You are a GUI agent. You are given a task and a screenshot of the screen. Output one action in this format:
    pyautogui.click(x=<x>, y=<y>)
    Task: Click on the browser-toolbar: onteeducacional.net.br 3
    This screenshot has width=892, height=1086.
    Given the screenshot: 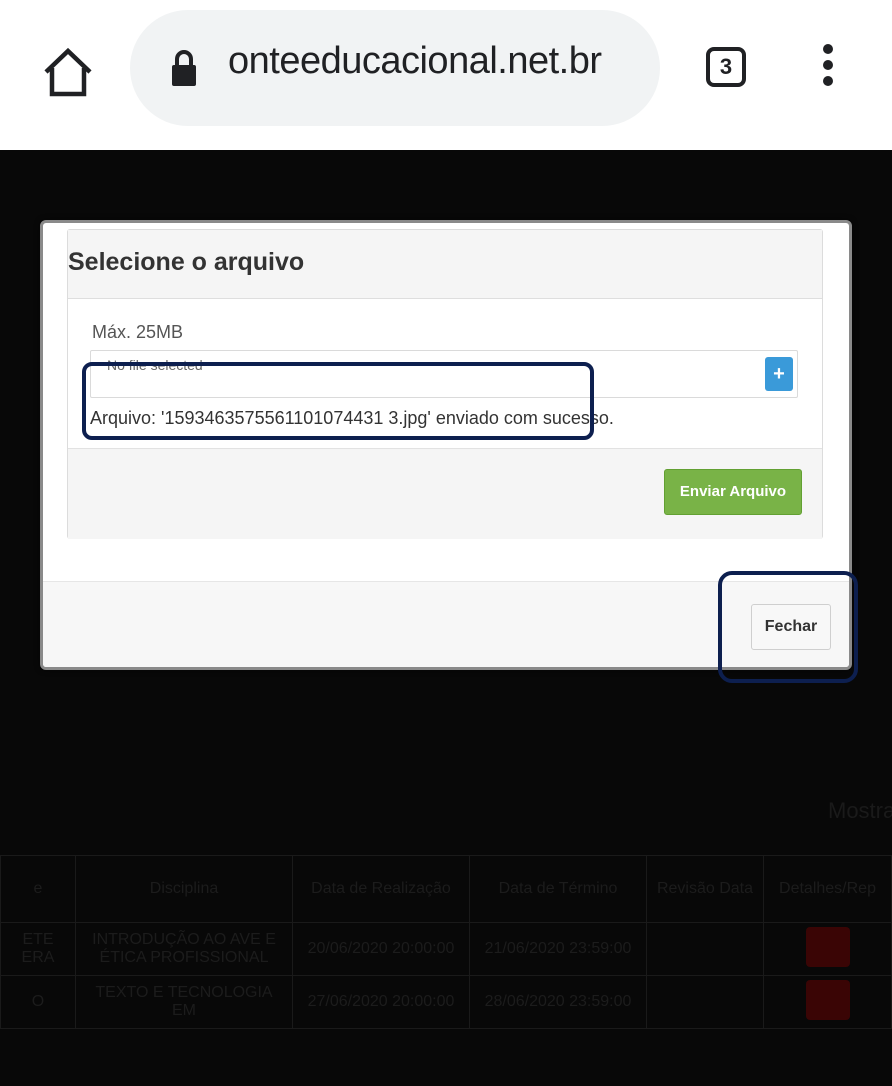 What is the action you would take?
    pyautogui.click(x=446, y=75)
    